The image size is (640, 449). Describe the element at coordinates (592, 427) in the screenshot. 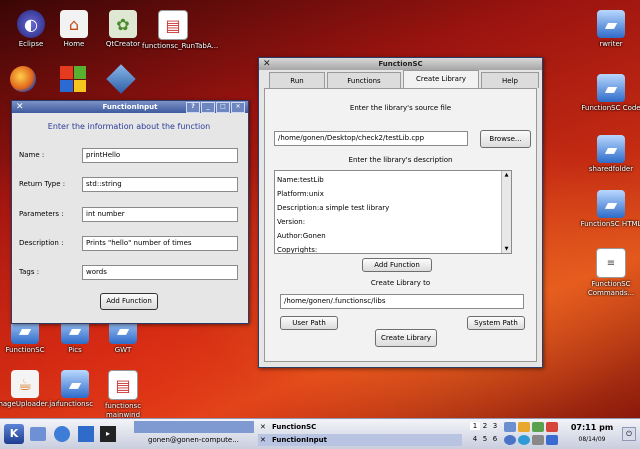

I see `clock-time: 07:11 pm` at that location.